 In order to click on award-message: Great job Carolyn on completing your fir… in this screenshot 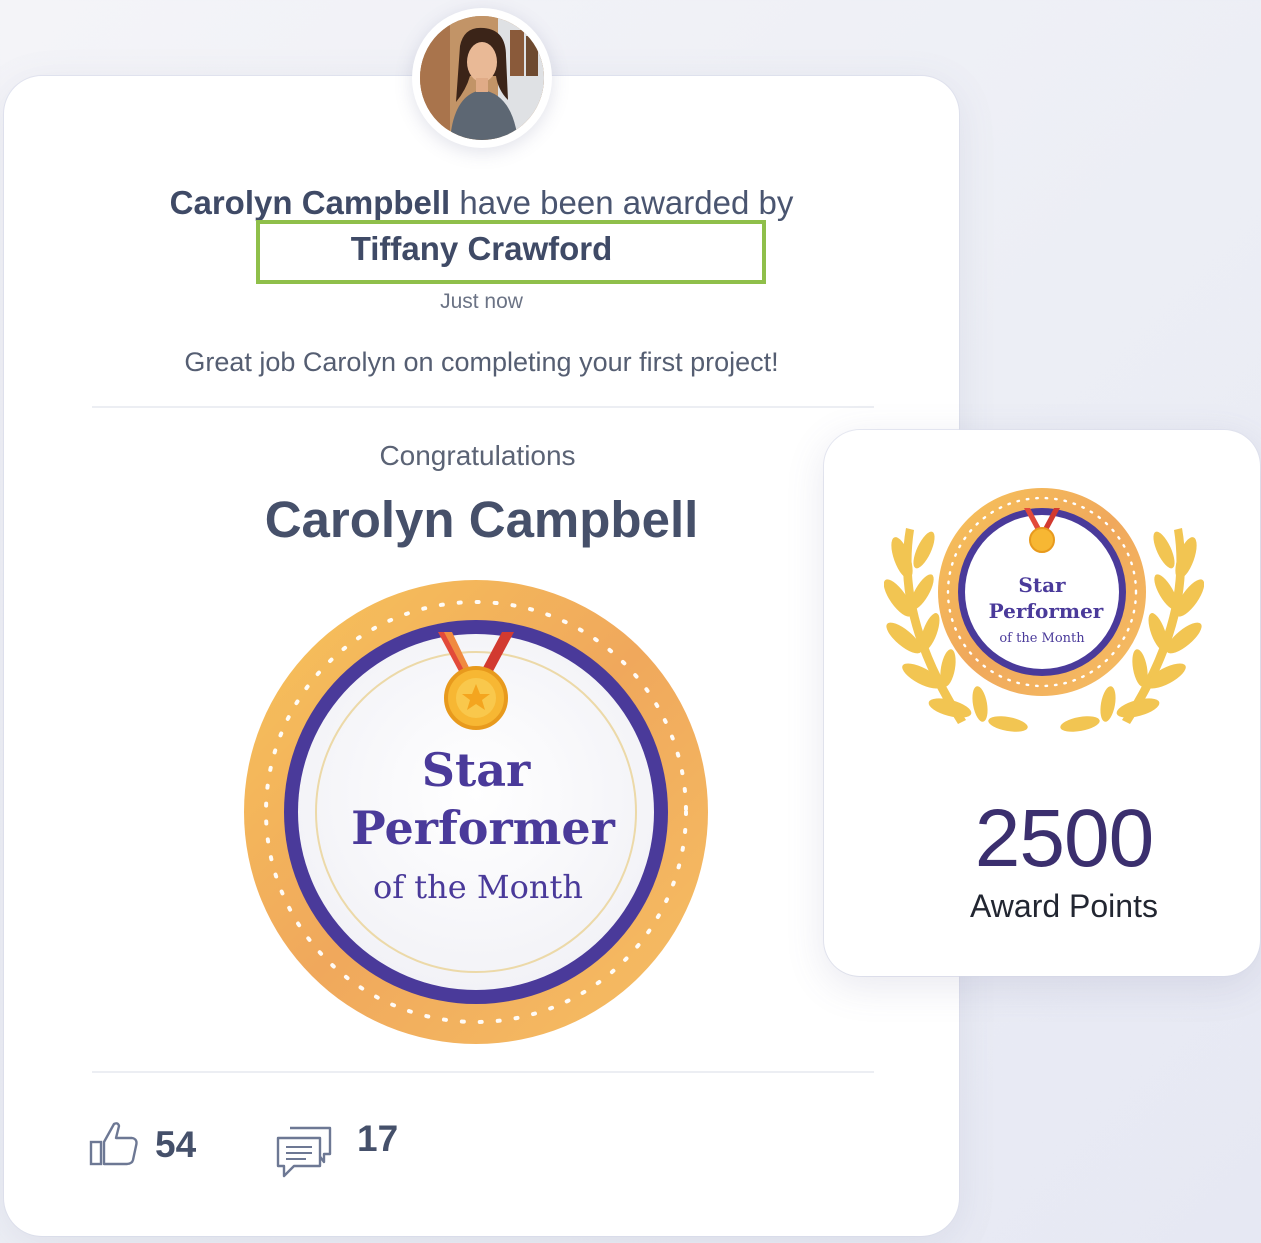, I will do `click(481, 362)`.